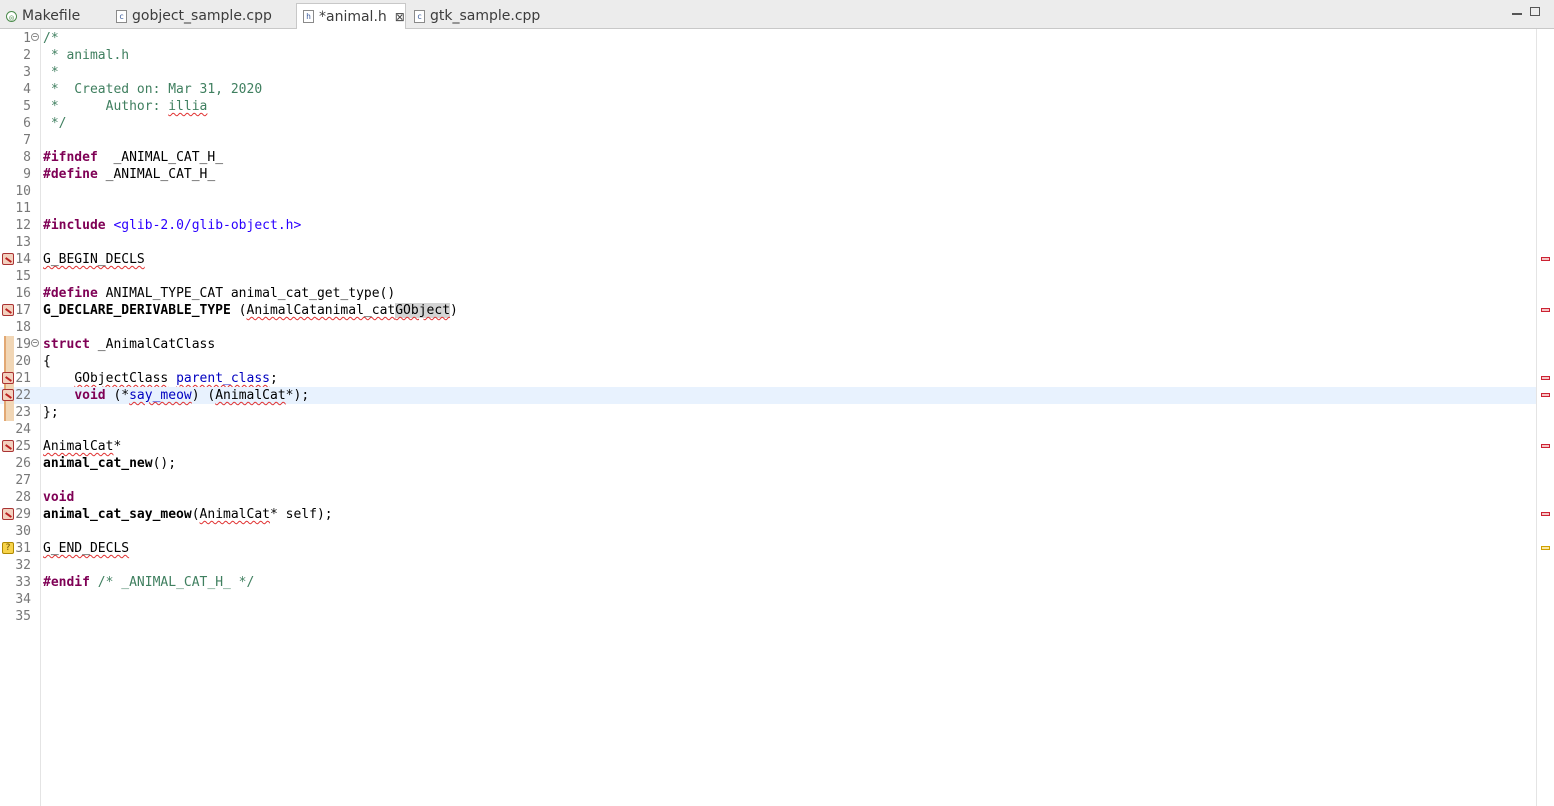 This screenshot has width=1554, height=806. I want to click on code-line: 3 *, so click(768, 72).